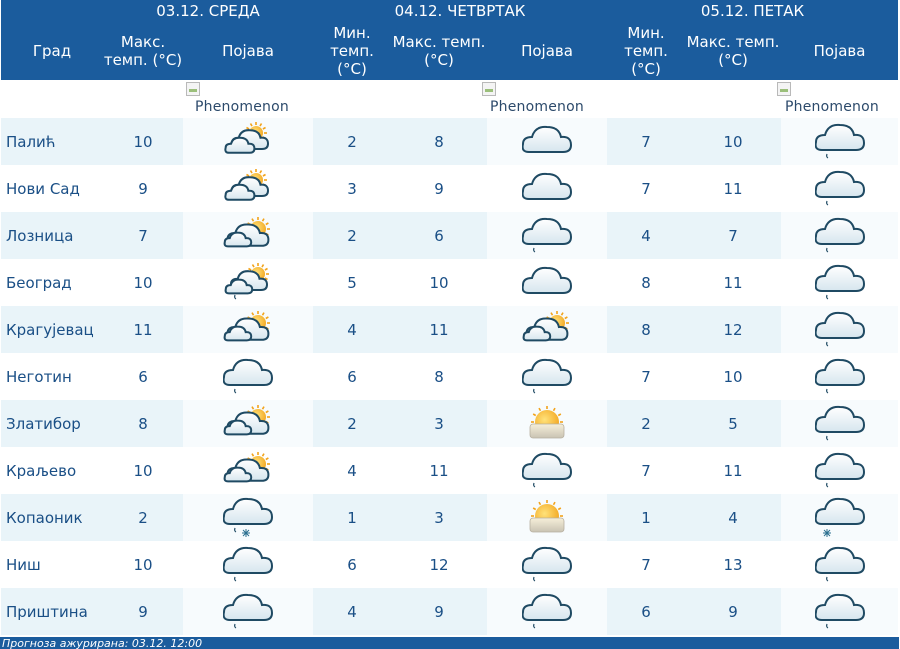 Image resolution: width=900 pixels, height=649 pixels. I want to click on table-row: Краљево 10 4 11 7 11, so click(450, 470).